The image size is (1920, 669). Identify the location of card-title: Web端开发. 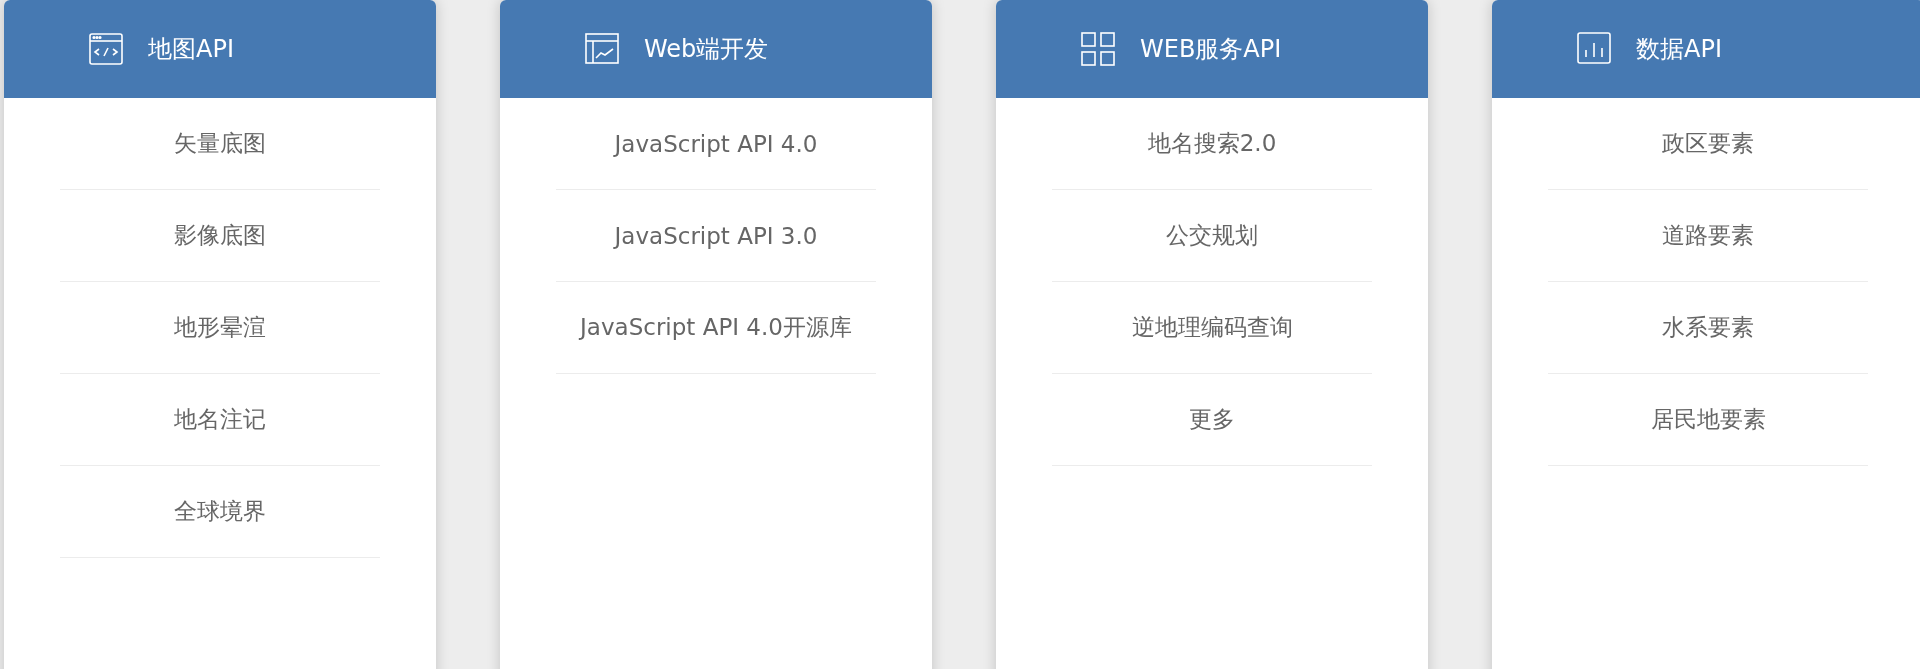
(706, 49).